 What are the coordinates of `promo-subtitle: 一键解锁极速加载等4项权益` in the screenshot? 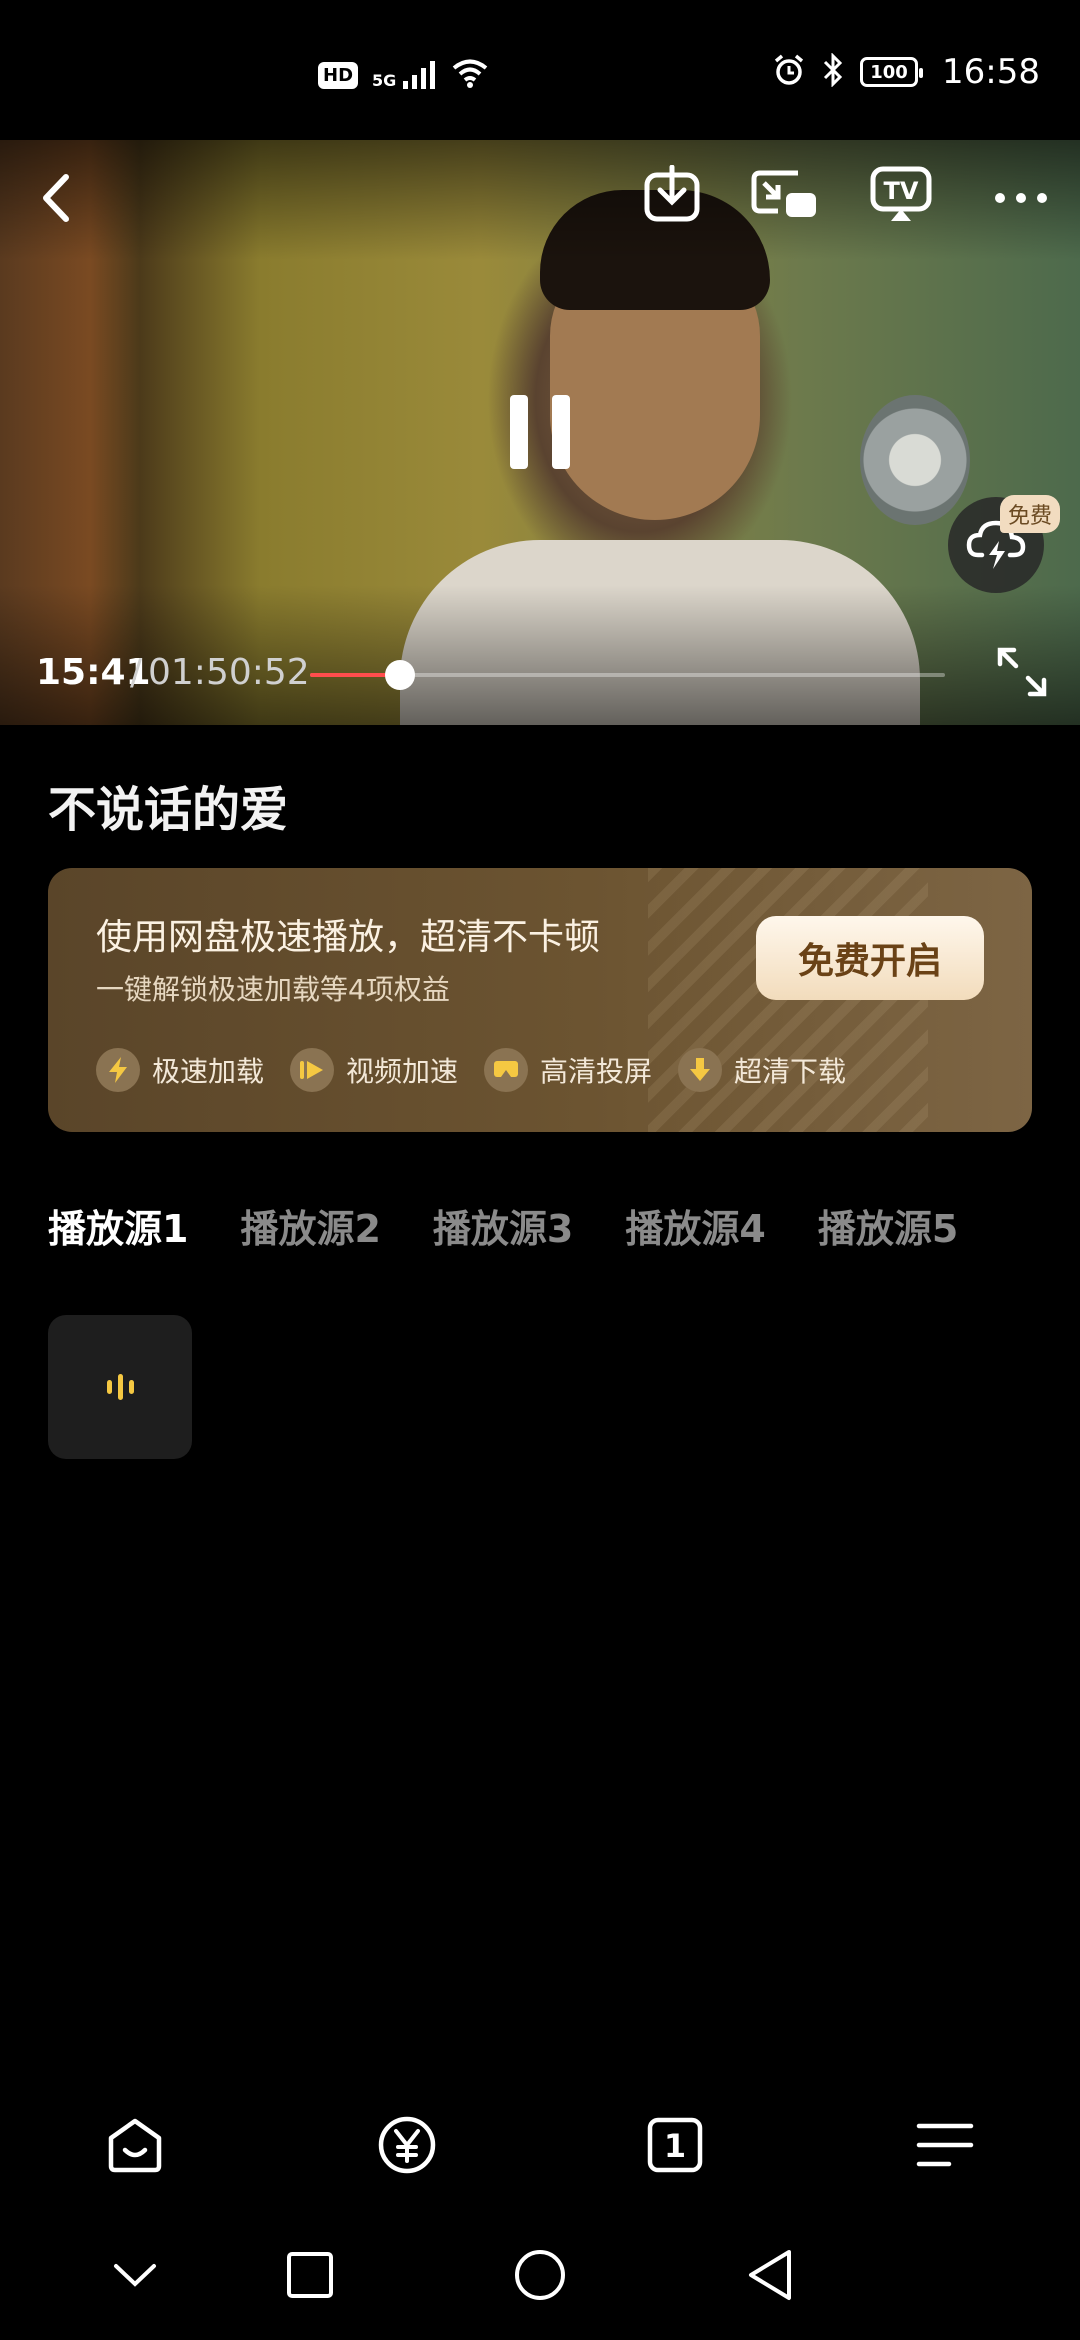 It's located at (273, 989).